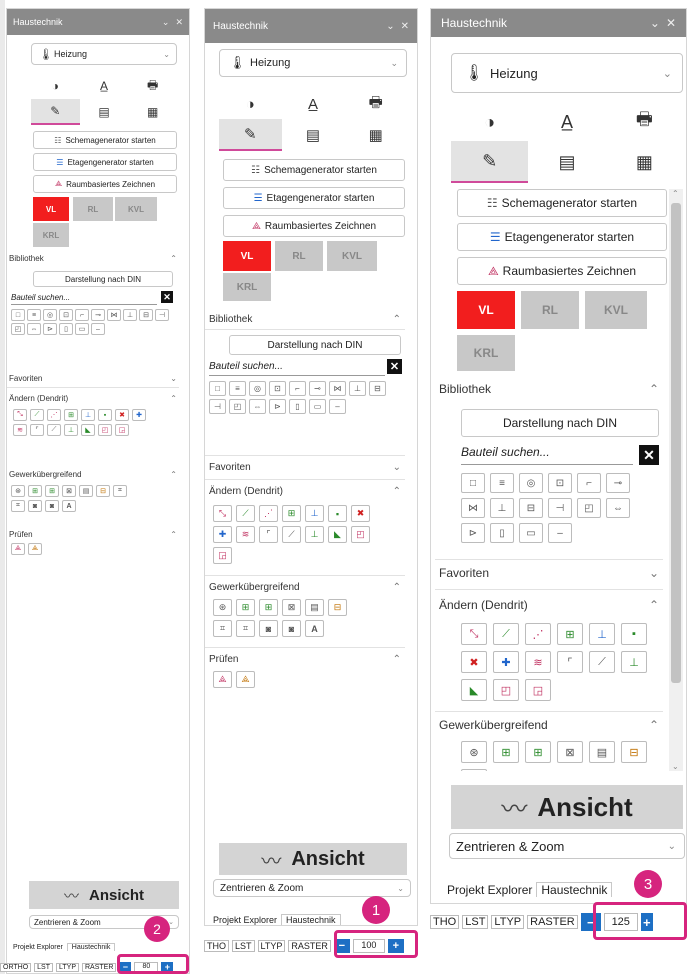  I want to click on library-symbol-14-icon: ▯, so click(66, 329).